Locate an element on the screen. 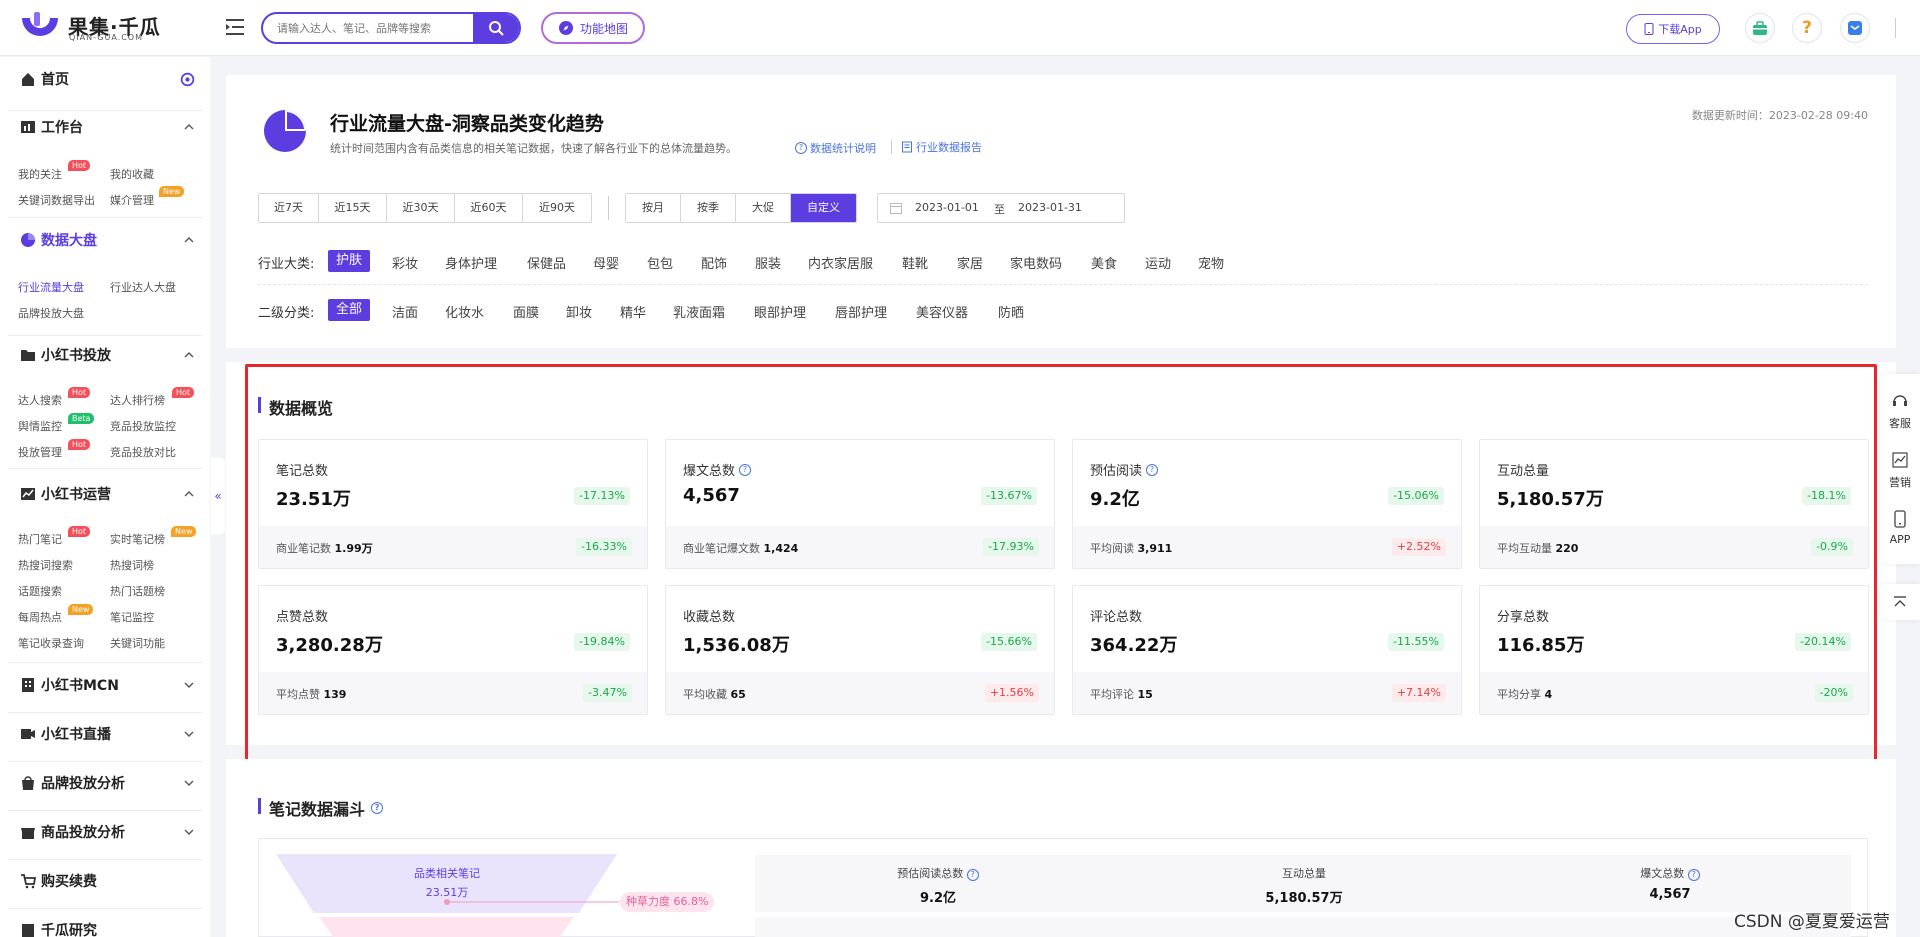 The width and height of the screenshot is (1920, 937). cat2-chip: 眼部护理 is located at coordinates (780, 311).